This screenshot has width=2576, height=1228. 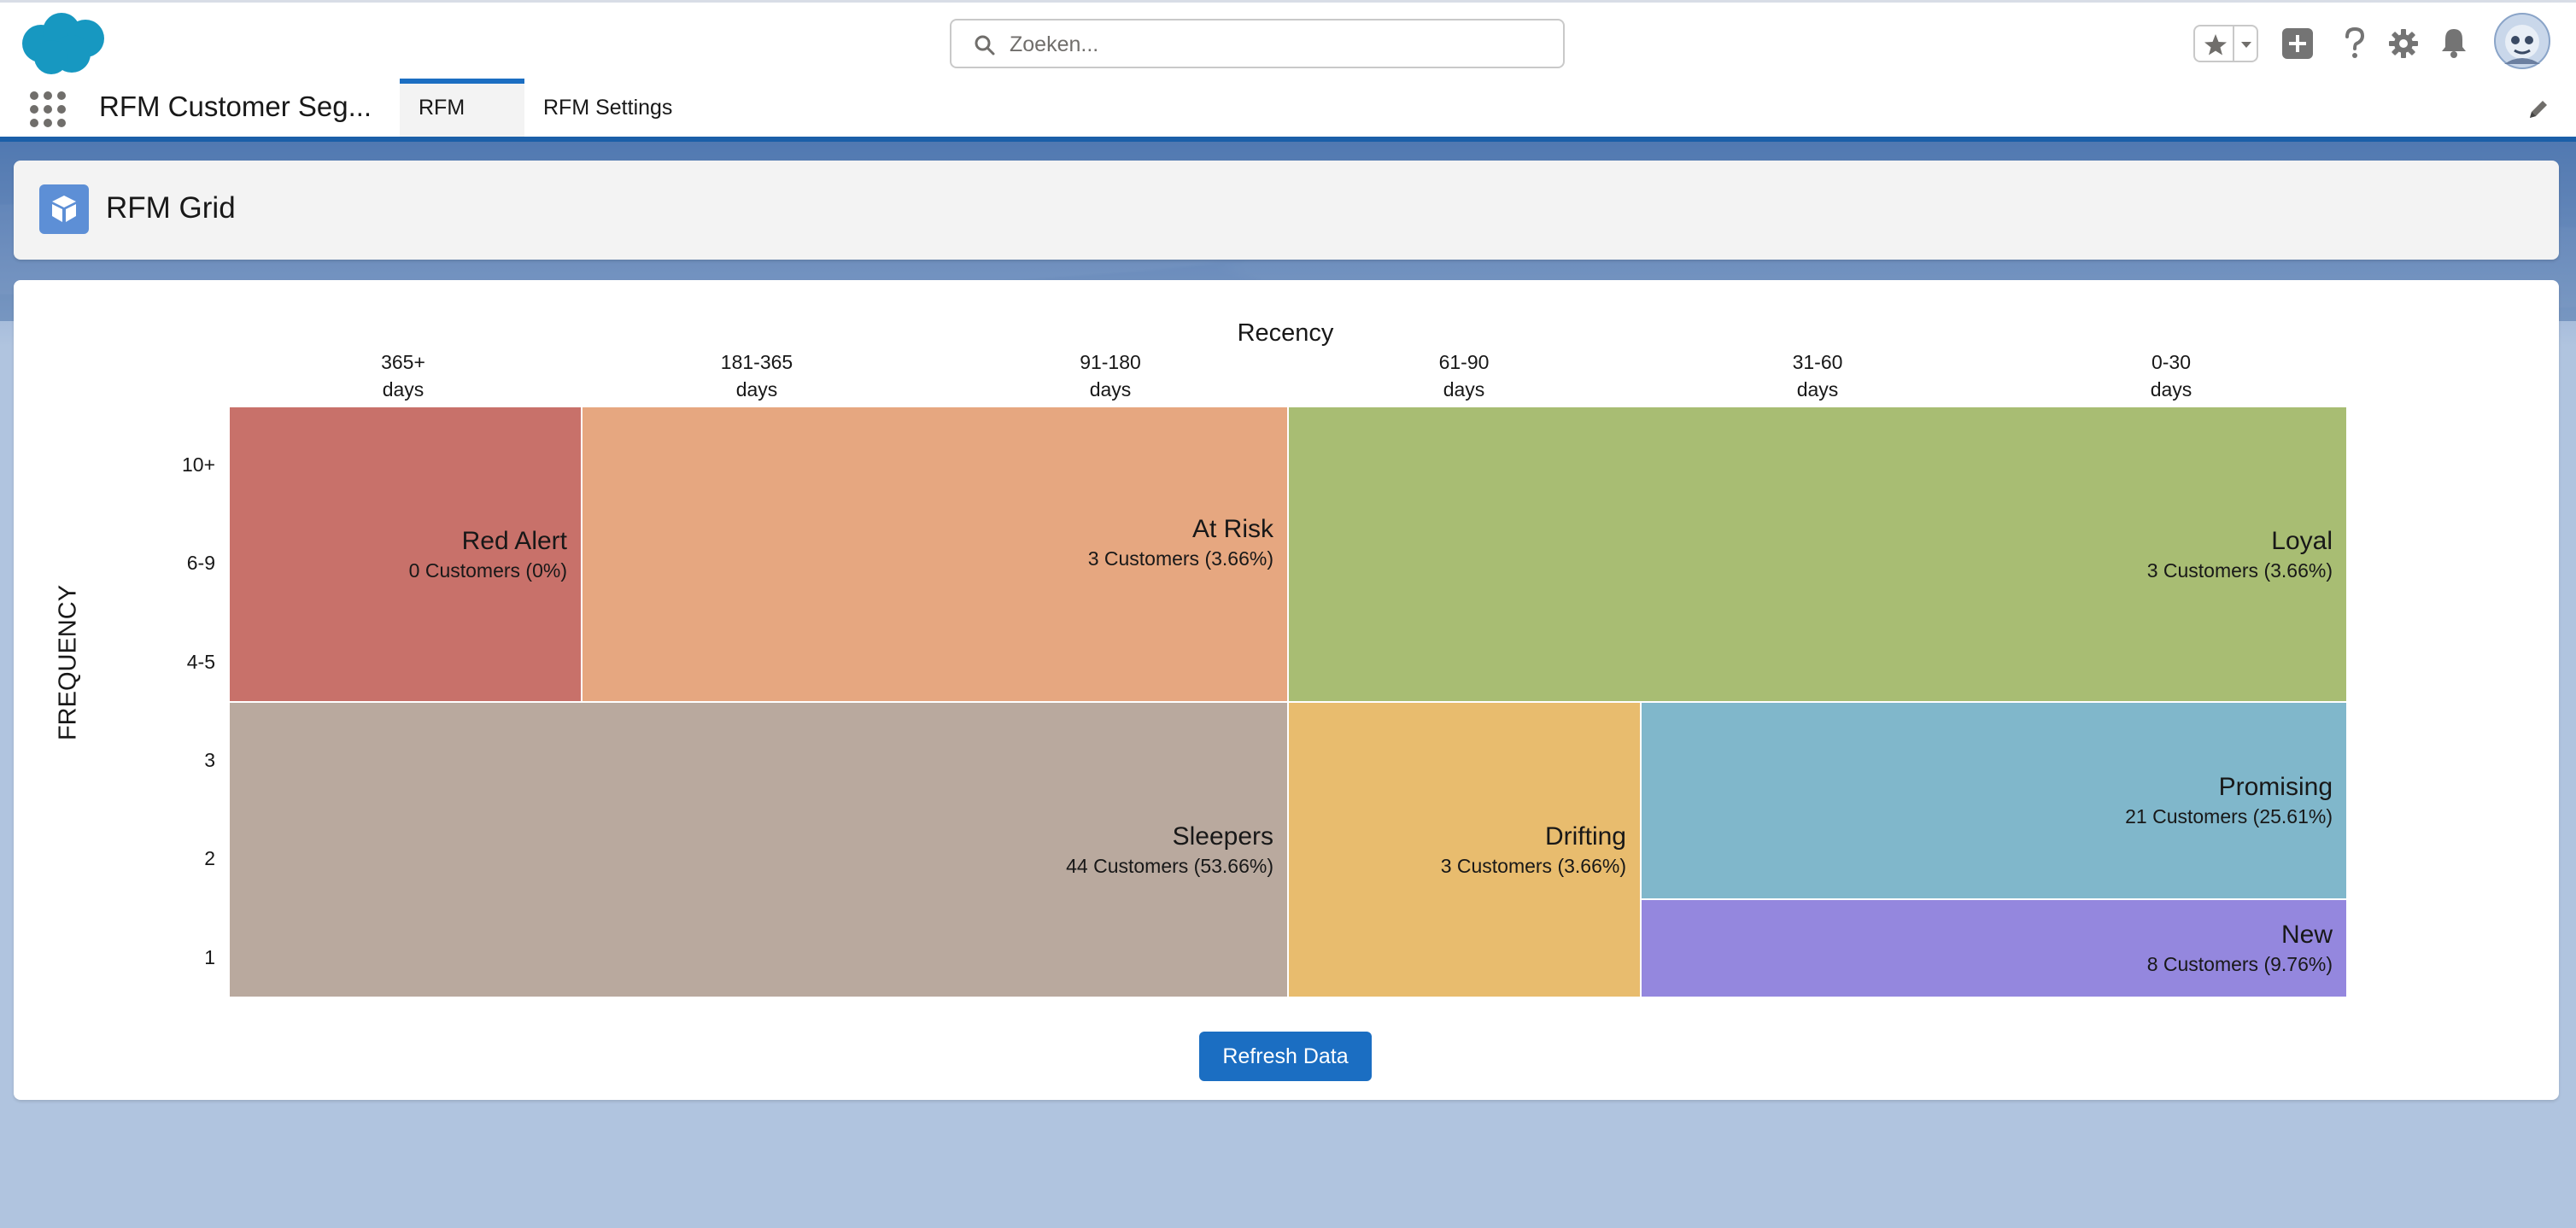 I want to click on avatar, so click(x=2522, y=41).